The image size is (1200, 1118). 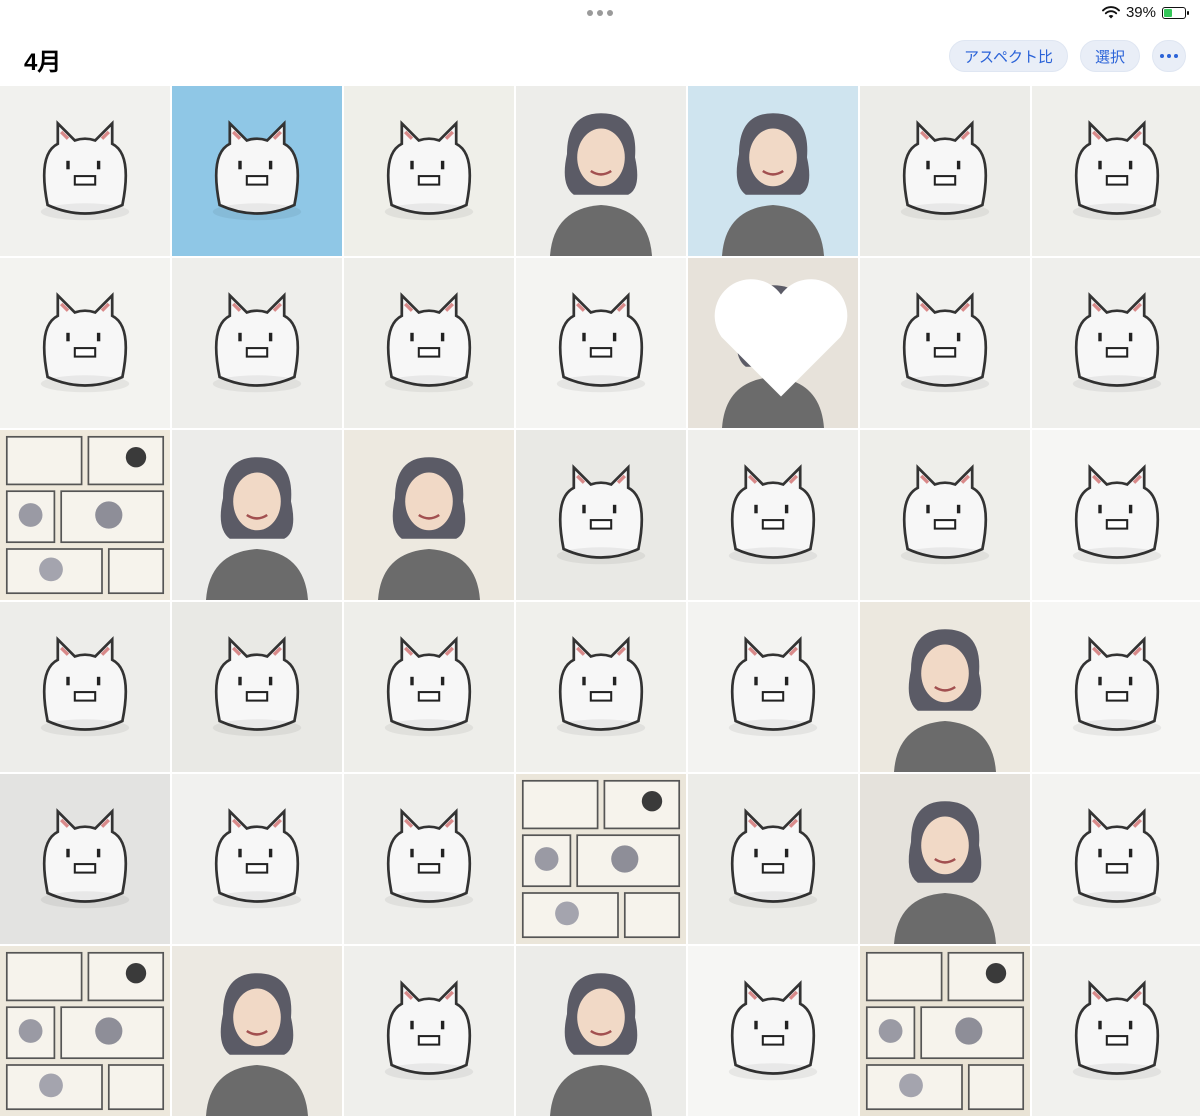 I want to click on status-indicators: 39%, so click(x=1145, y=12).